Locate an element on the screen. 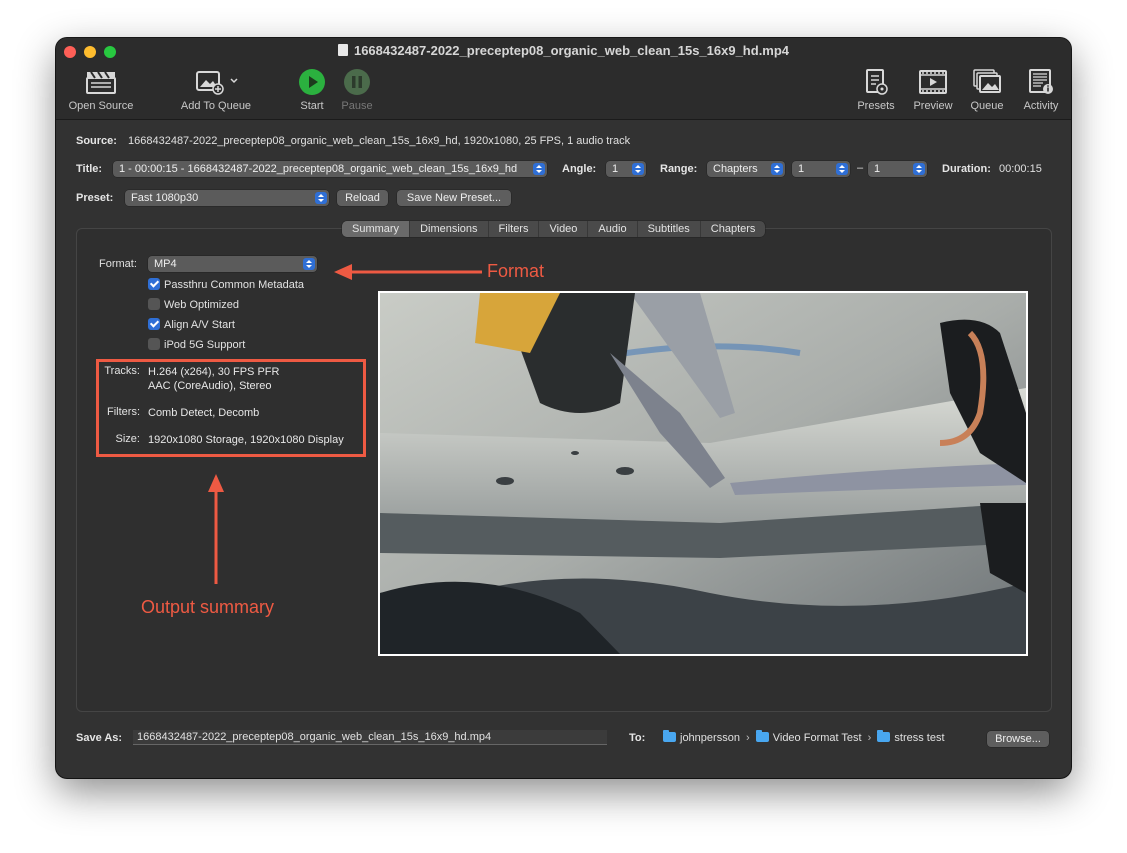  output-summary-annotation: Output summary is located at coordinates (208, 607).